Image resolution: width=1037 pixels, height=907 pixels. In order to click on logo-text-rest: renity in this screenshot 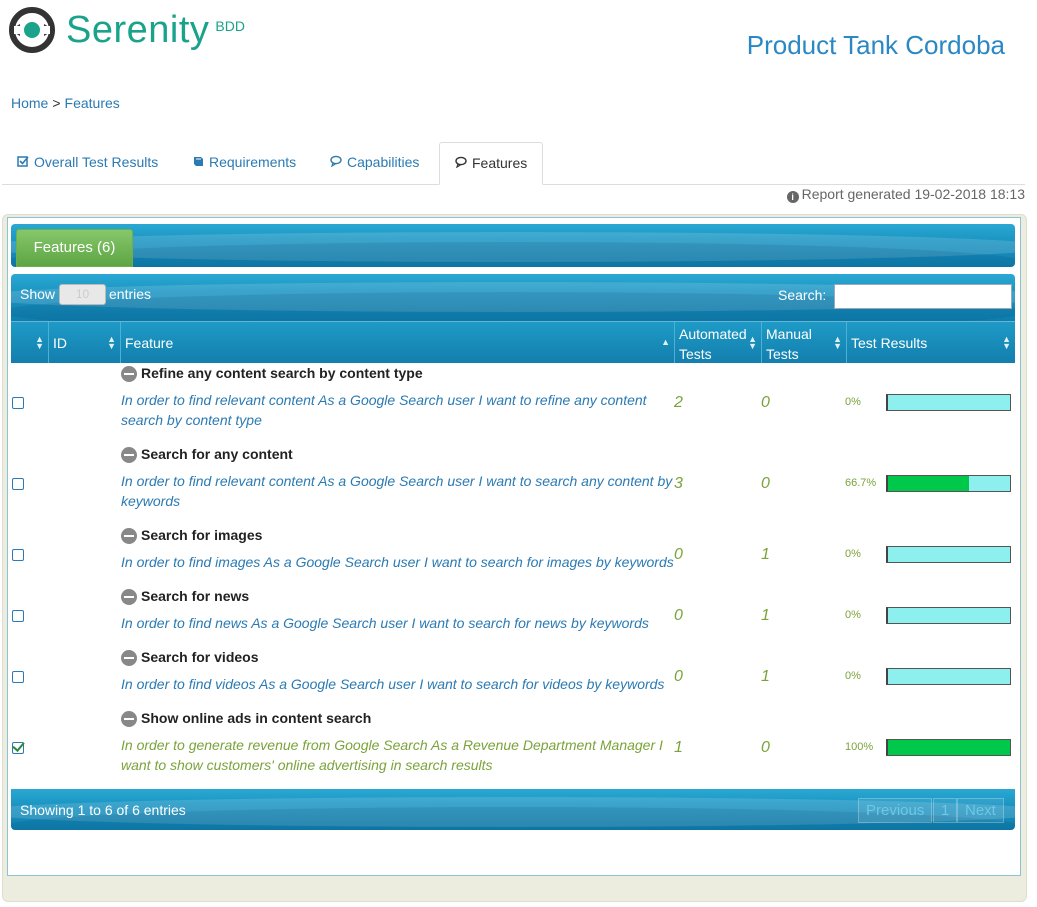, I will do `click(161, 29)`.